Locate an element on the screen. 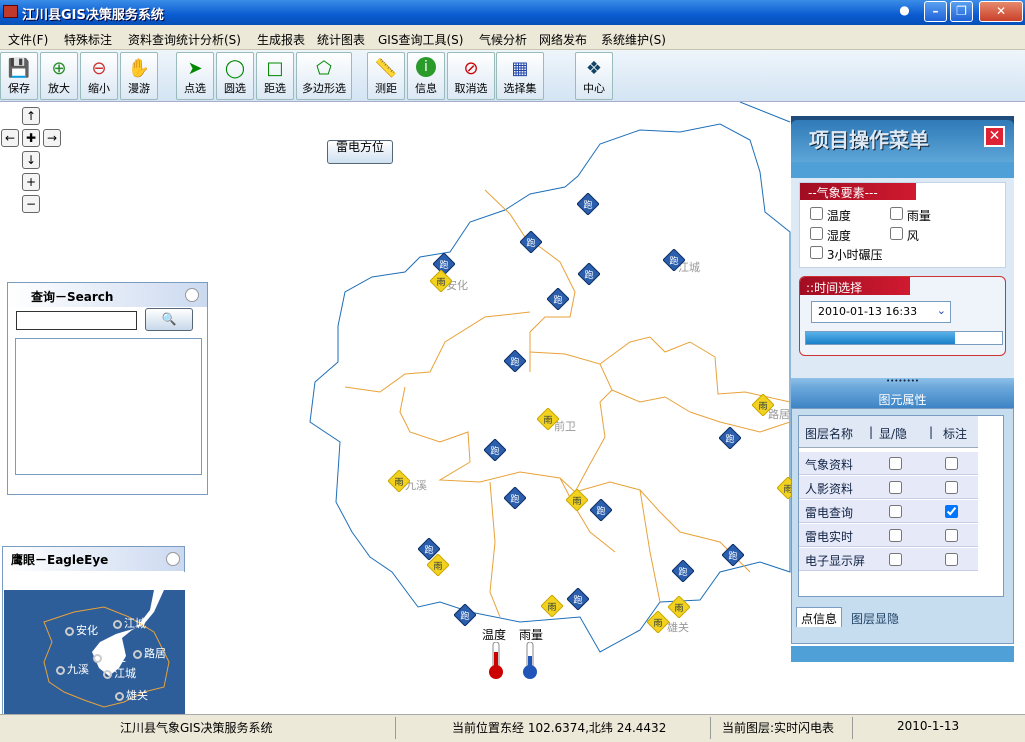 The height and width of the screenshot is (742, 1025). map-zoom-in-button: + is located at coordinates (31, 182).